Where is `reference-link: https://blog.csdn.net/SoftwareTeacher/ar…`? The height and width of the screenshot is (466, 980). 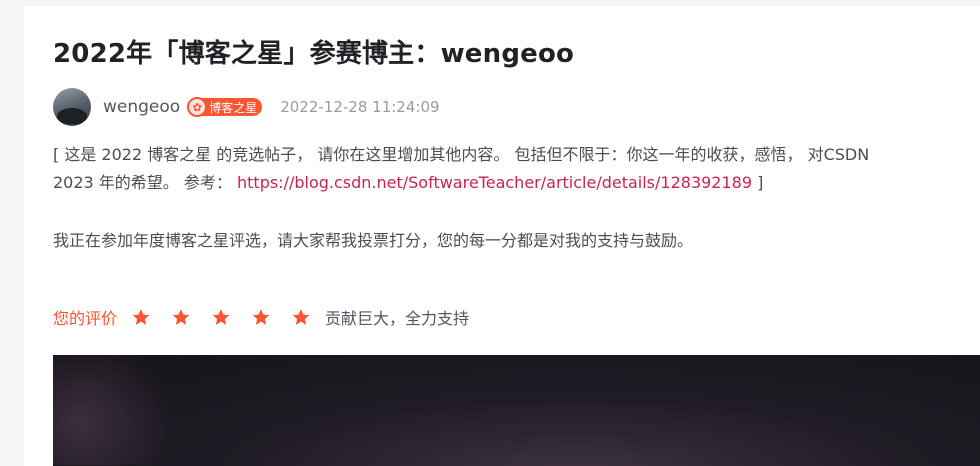
reference-link: https://blog.csdn.net/SoftwareTeacher/ar… is located at coordinates (494, 182).